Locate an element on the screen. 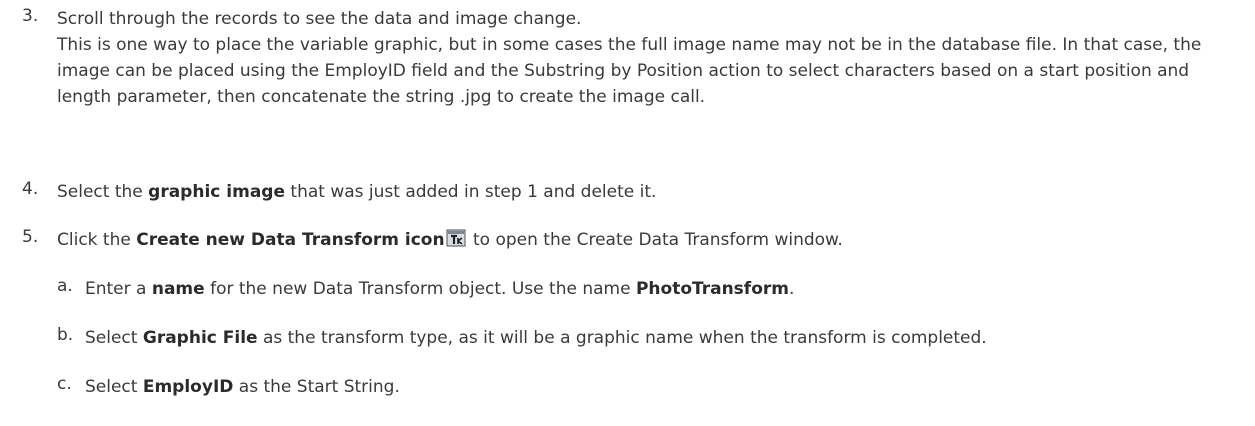 The height and width of the screenshot is (426, 1255). substep-letter: c. is located at coordinates (64, 384).